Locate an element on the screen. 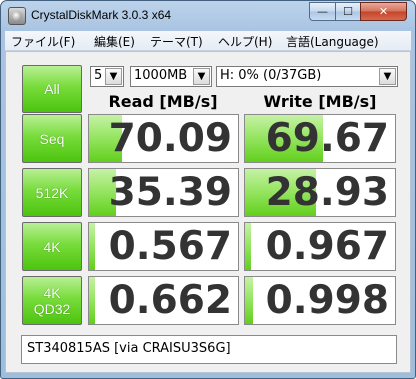 The width and height of the screenshot is (416, 379). 4k-qd32-button: 4K QD32 is located at coordinates (52, 300).